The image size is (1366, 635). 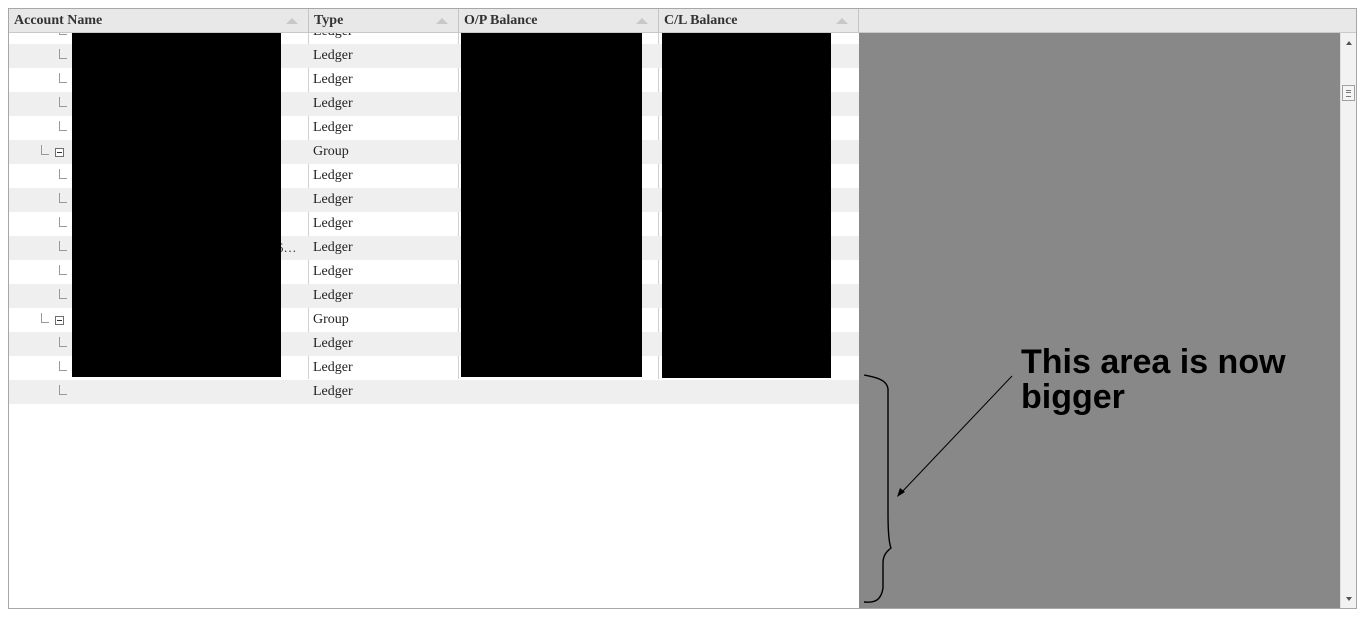 What do you see at coordinates (159, 392) in the screenshot?
I see `account-name-cell` at bounding box center [159, 392].